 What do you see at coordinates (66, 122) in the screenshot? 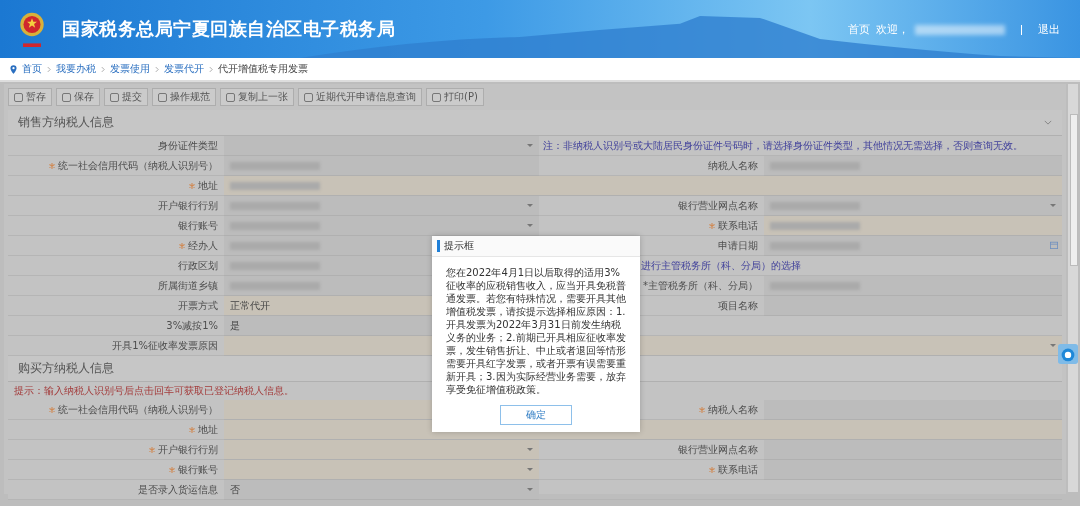
I see `section-title: 销售方纳税人信息` at bounding box center [66, 122].